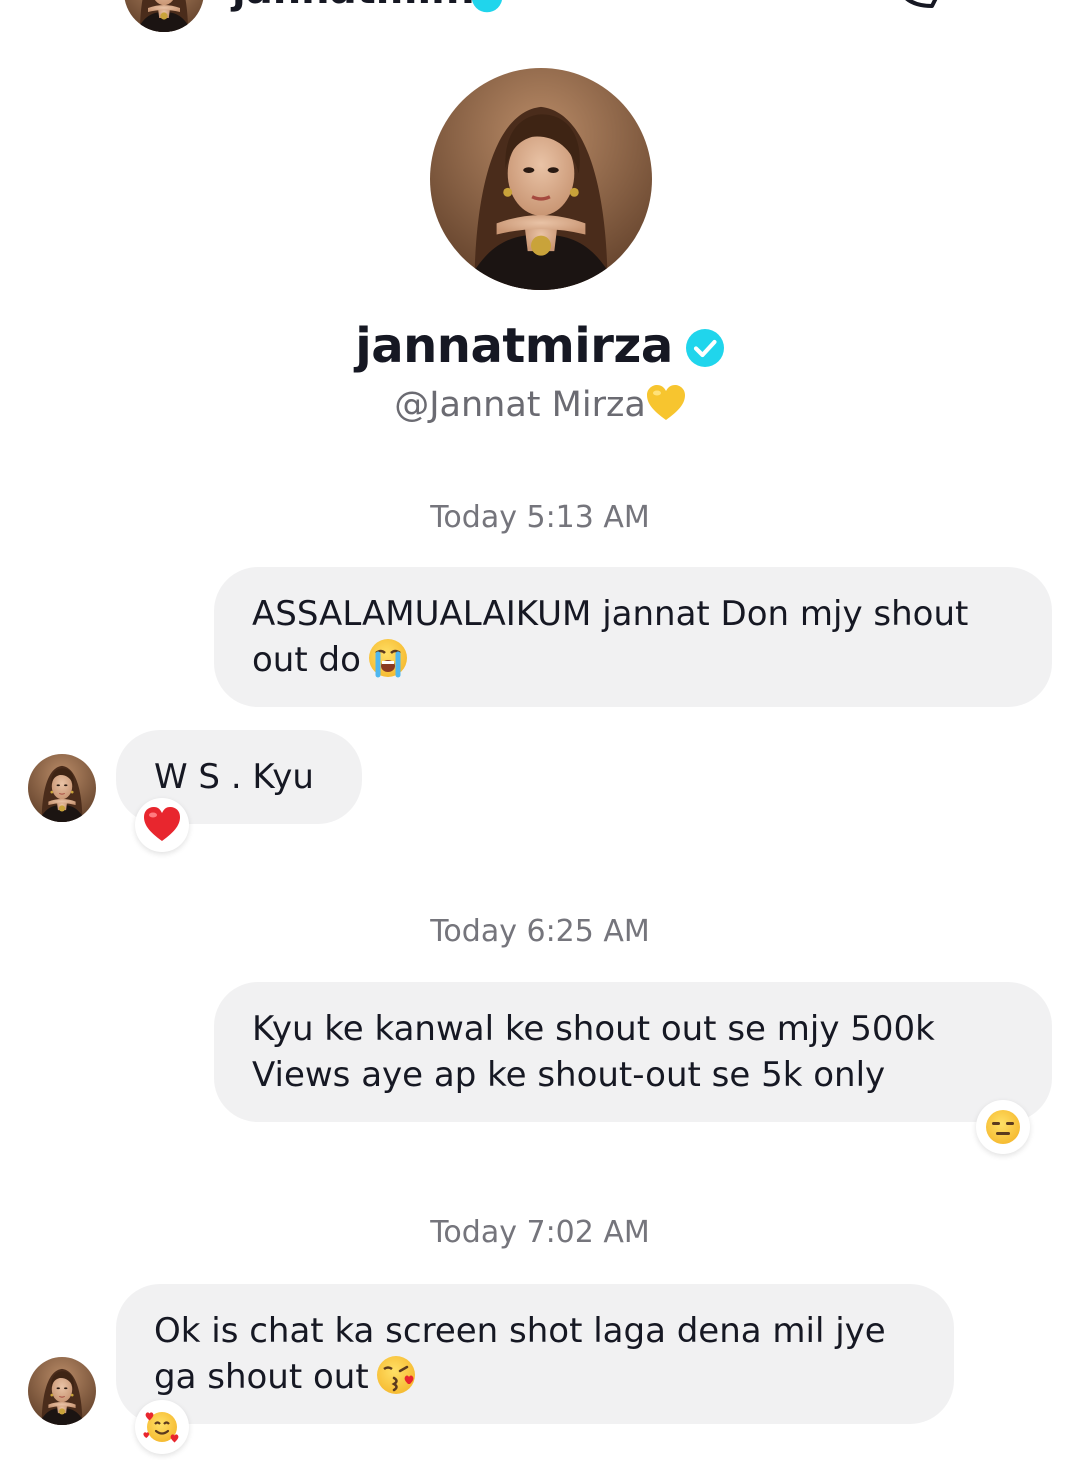 This screenshot has width=1080, height=1460. I want to click on profile-name-row: jannatmirza, so click(540, 346).